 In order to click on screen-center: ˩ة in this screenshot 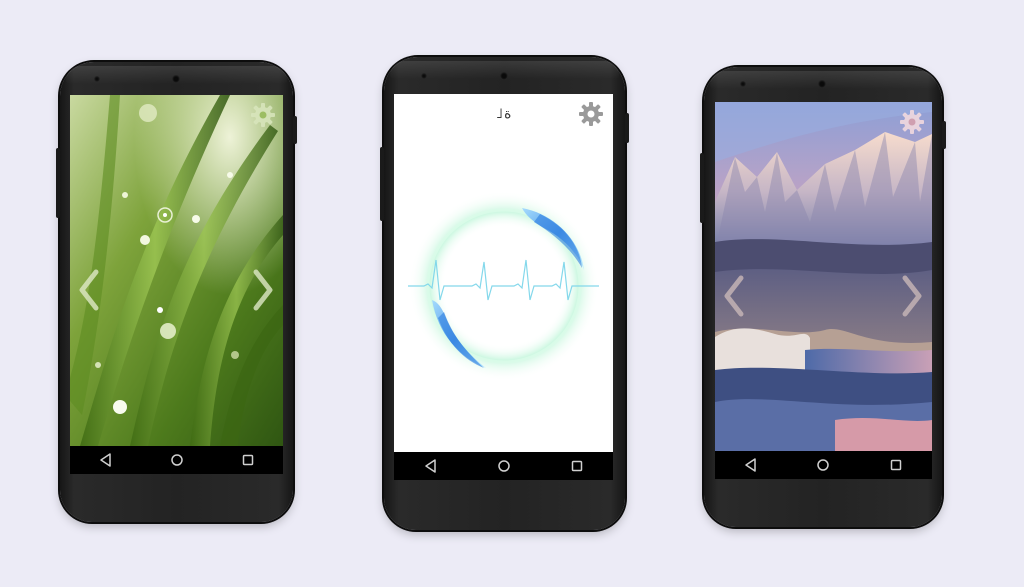, I will do `click(503, 287)`.